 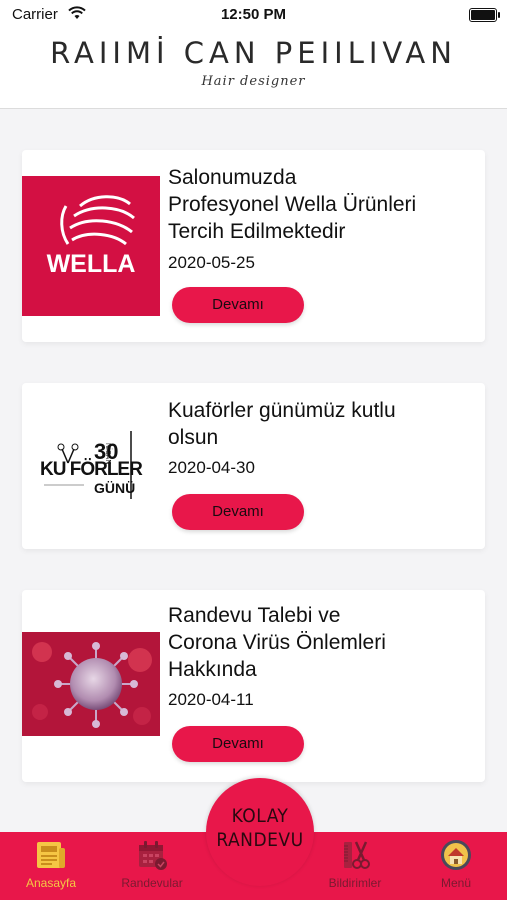 I want to click on home-icon, so click(x=456, y=855).